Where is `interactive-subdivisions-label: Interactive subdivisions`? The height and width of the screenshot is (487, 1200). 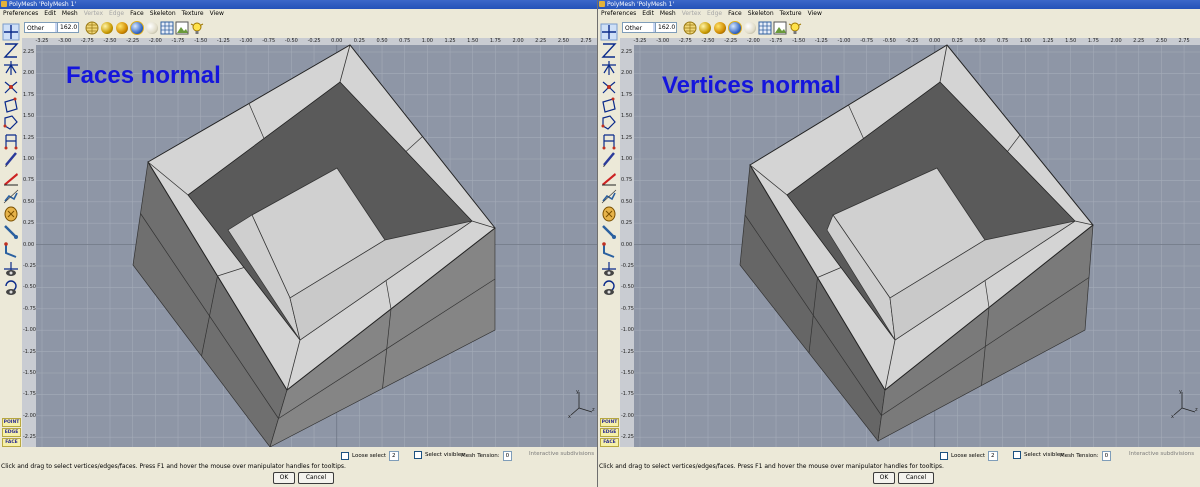 interactive-subdivisions-label: Interactive subdivisions is located at coordinates (562, 454).